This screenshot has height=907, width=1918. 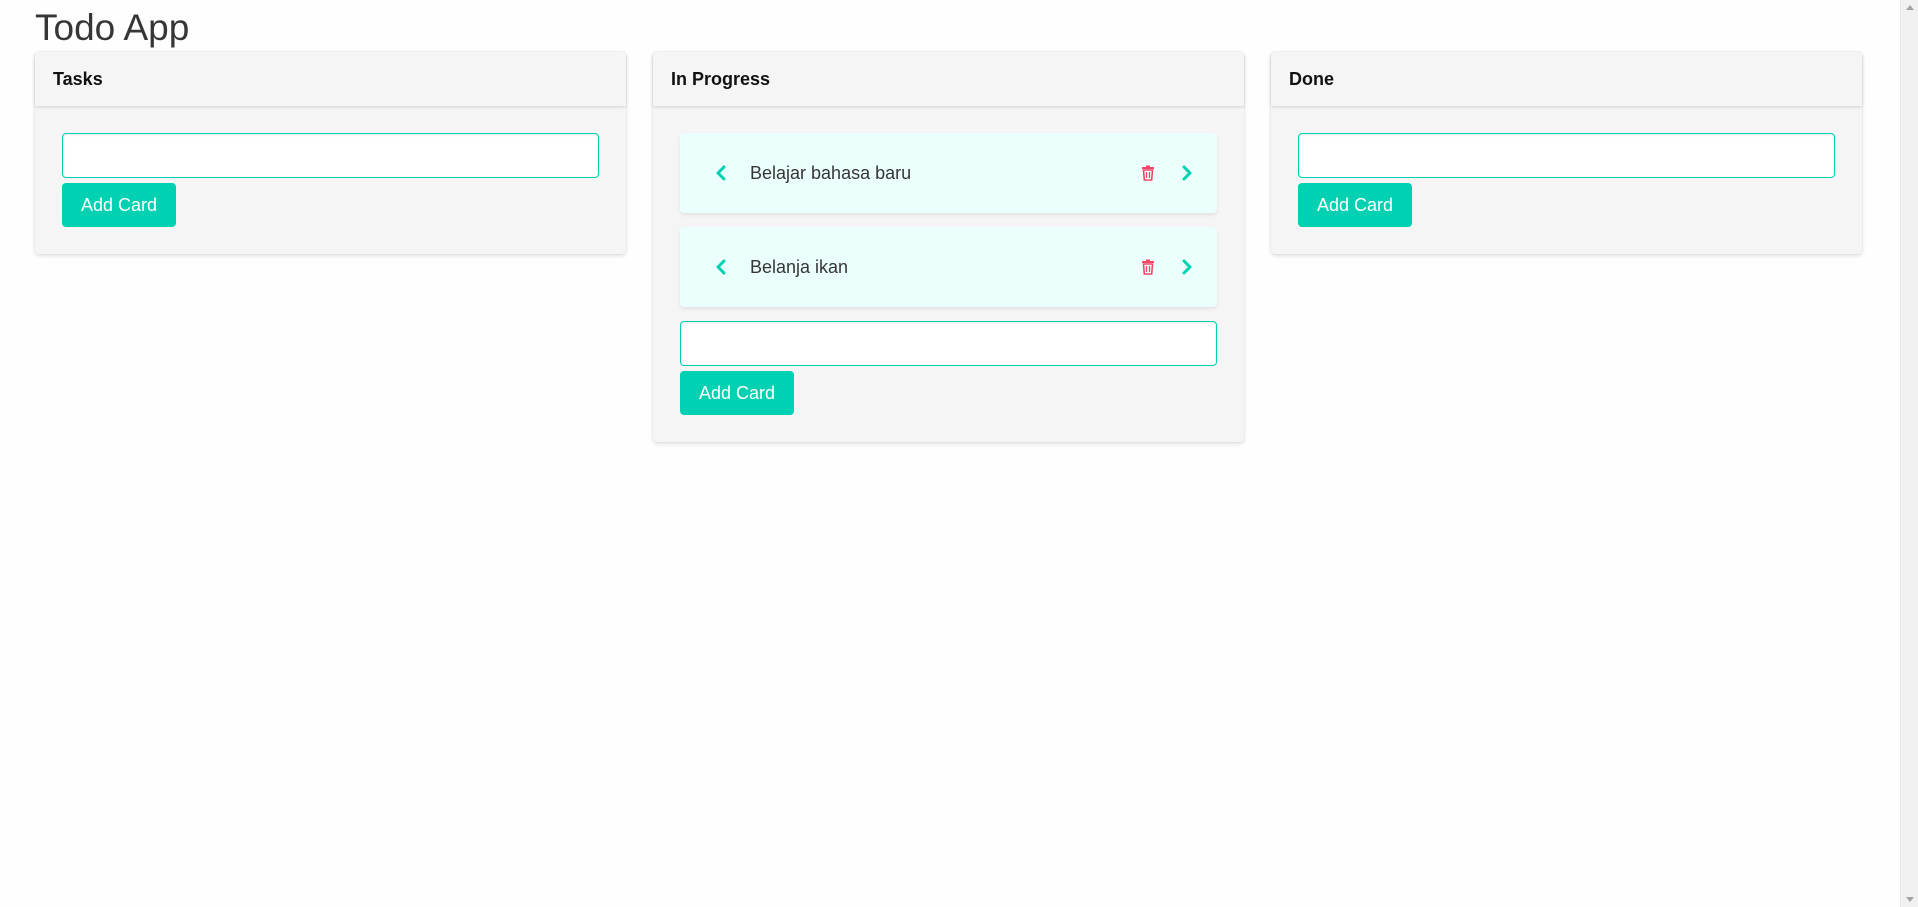 I want to click on new-card-input-done, so click(x=1566, y=155).